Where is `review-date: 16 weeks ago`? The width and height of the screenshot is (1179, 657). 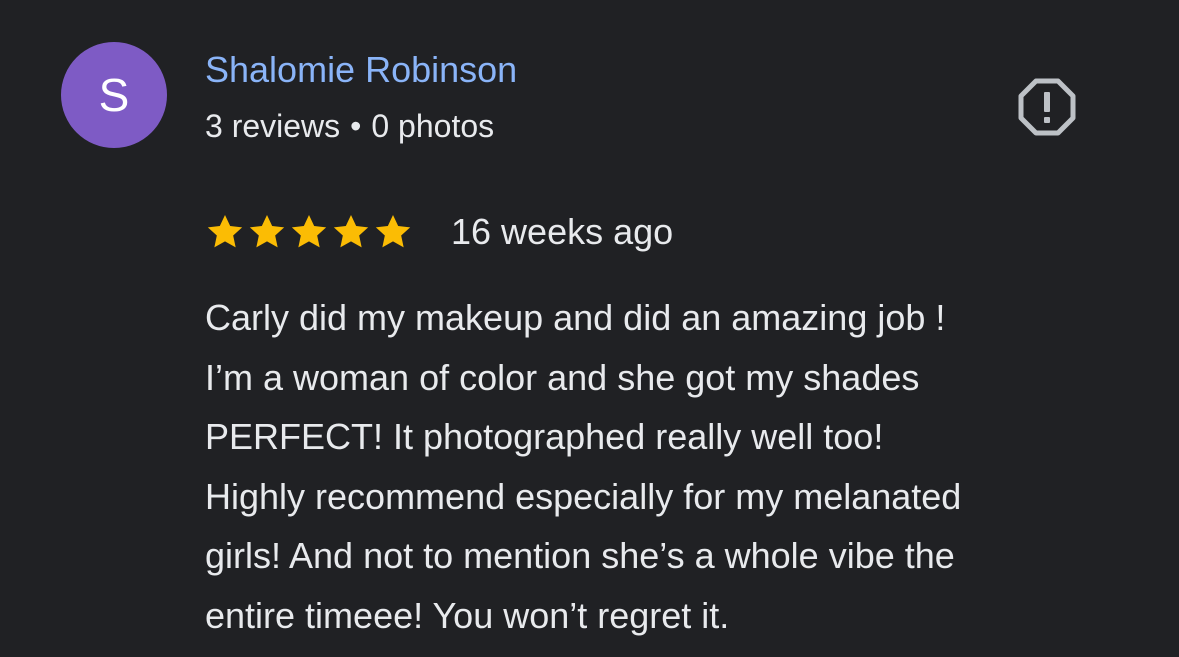
review-date: 16 weeks ago is located at coordinates (562, 231).